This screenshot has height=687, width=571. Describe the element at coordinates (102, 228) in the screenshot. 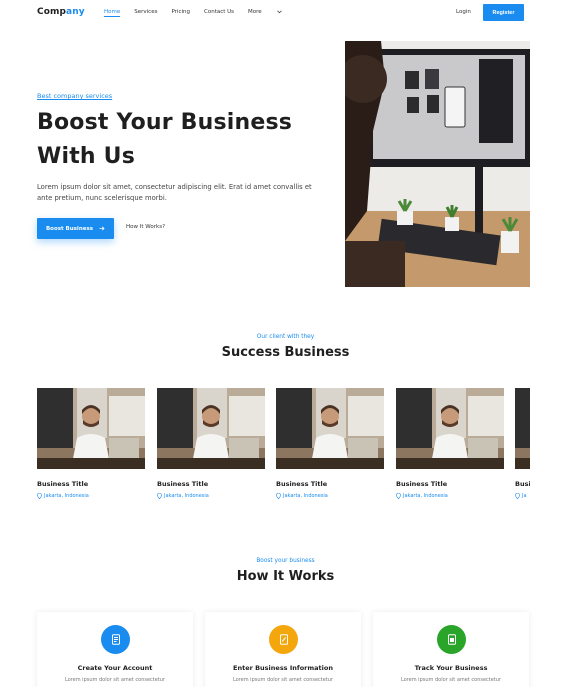

I see `arrow-right-icon` at that location.